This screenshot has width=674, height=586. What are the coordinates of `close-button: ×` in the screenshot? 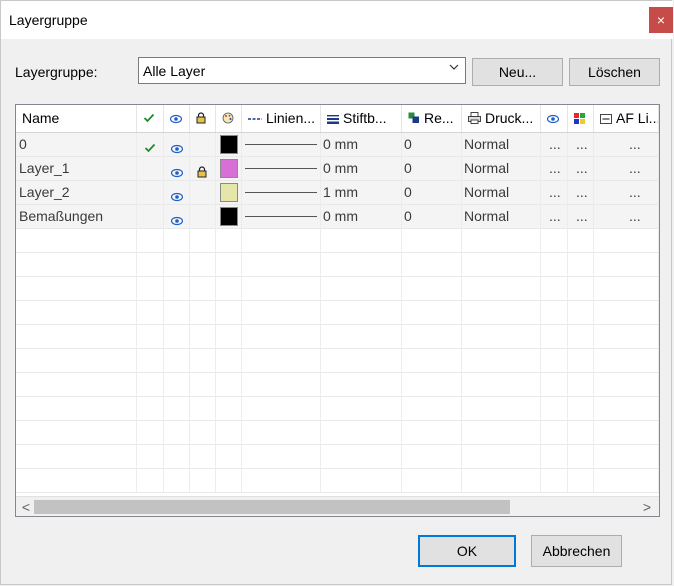 It's located at (661, 20).